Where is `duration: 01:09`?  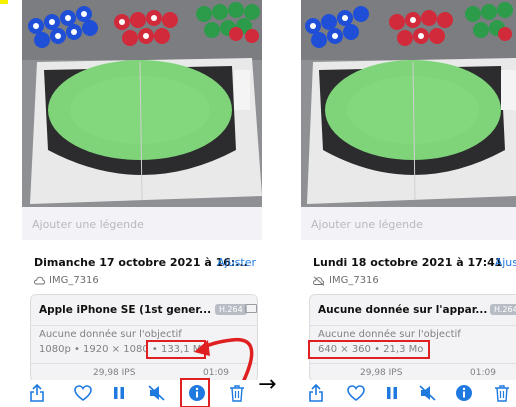 duration: 01:09 is located at coordinates (483, 373).